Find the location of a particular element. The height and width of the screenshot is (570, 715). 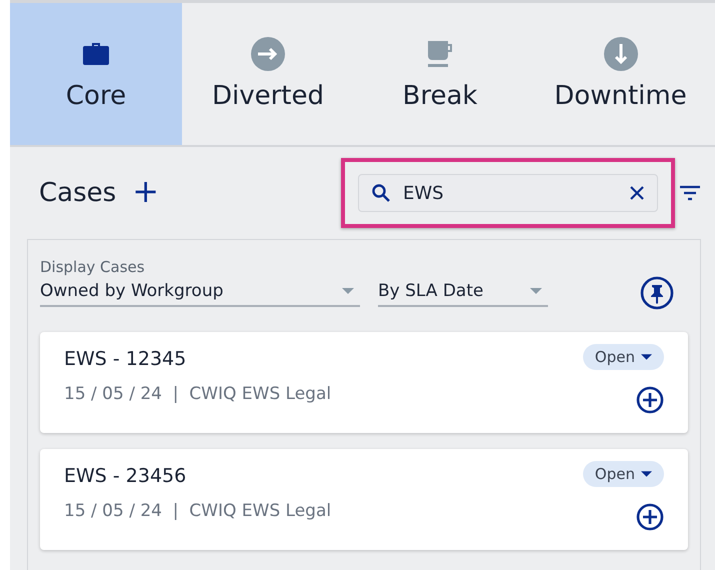

display-cases-label: Display Cases is located at coordinates (93, 267).